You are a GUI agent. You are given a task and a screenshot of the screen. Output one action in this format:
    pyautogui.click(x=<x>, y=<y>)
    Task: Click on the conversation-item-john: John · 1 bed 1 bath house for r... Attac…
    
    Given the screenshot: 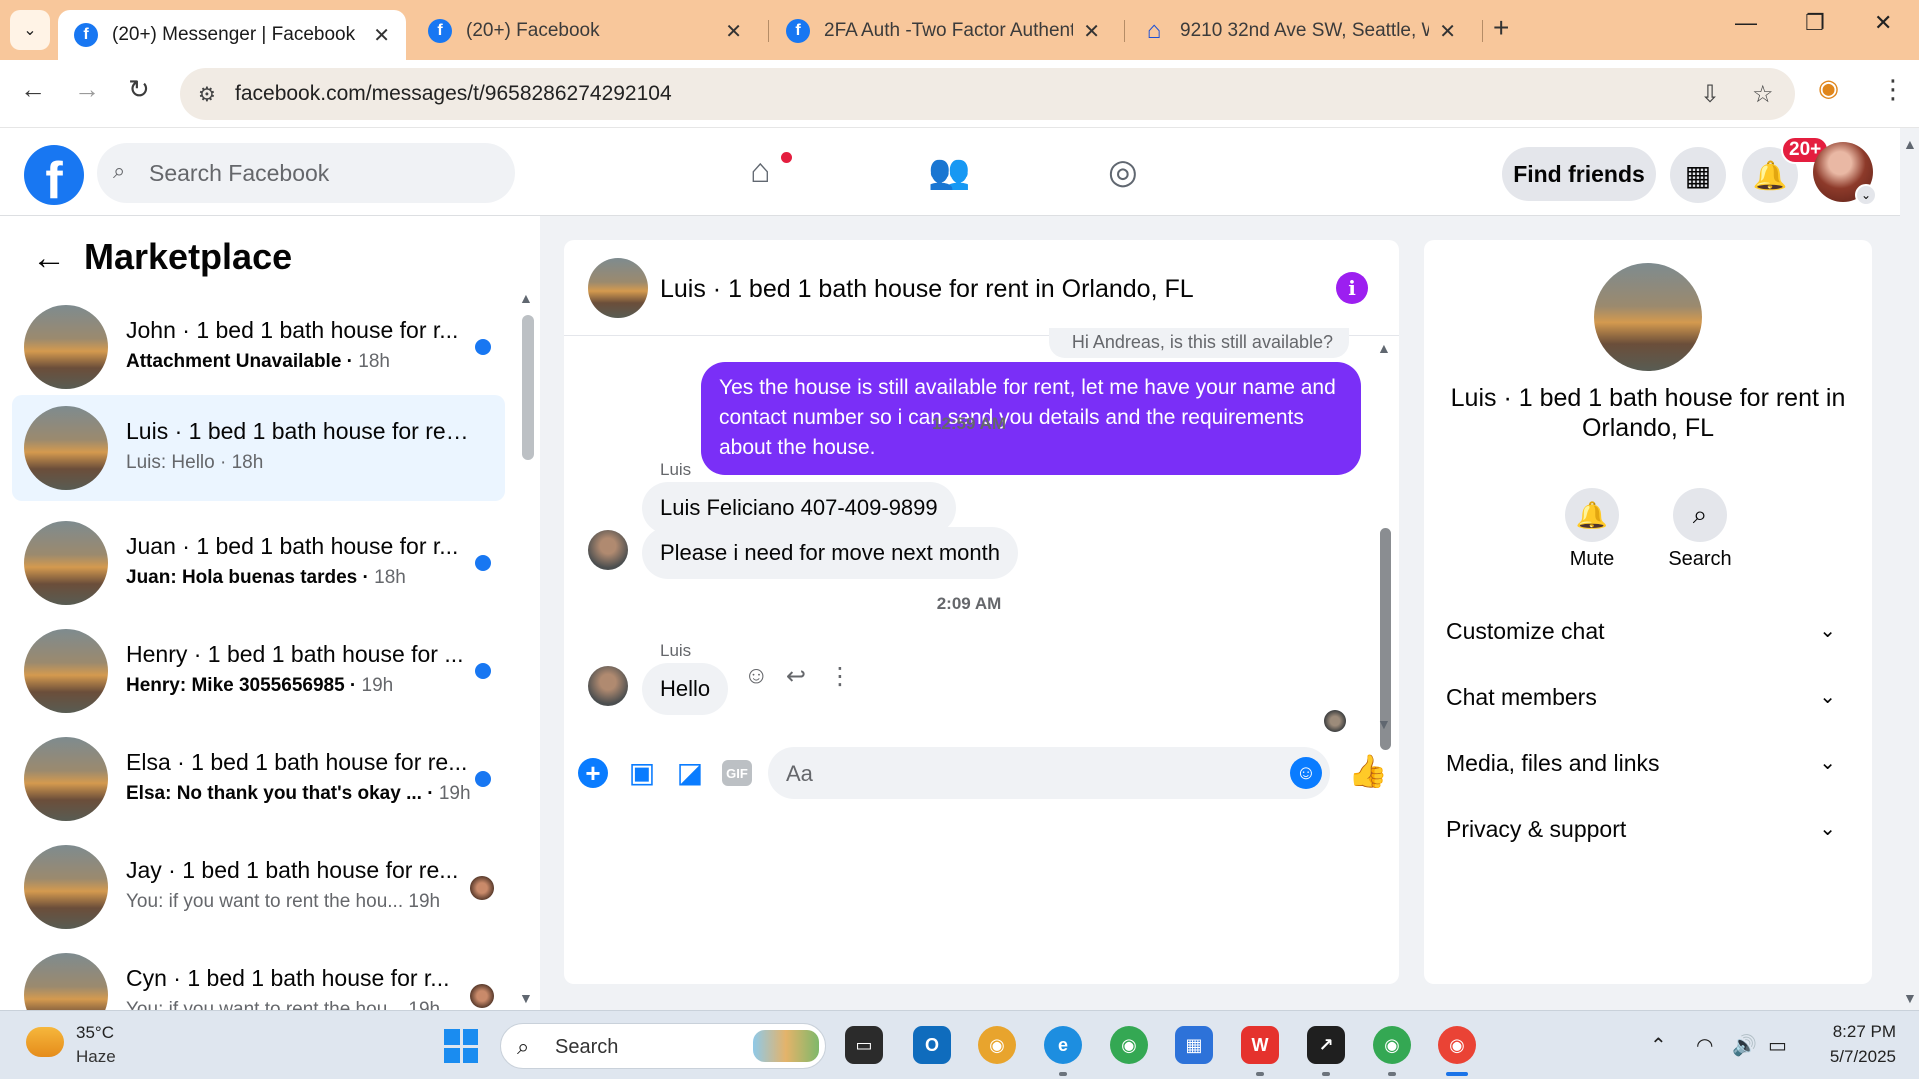 What is the action you would take?
    pyautogui.click(x=258, y=347)
    